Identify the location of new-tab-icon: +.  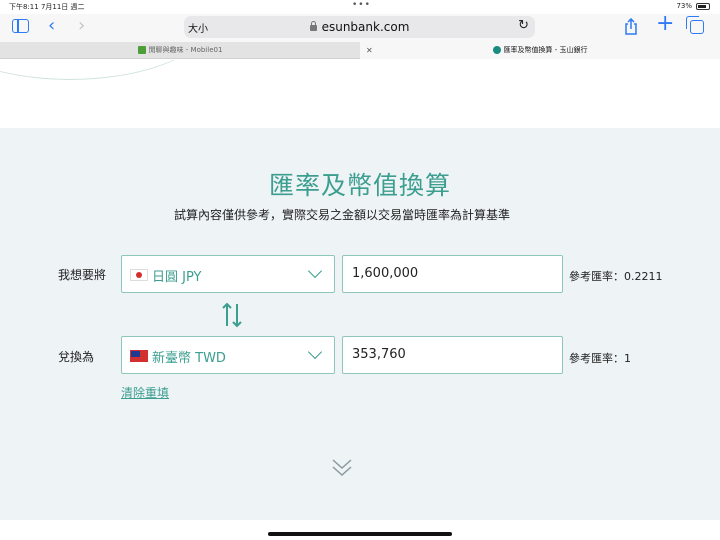
(665, 24).